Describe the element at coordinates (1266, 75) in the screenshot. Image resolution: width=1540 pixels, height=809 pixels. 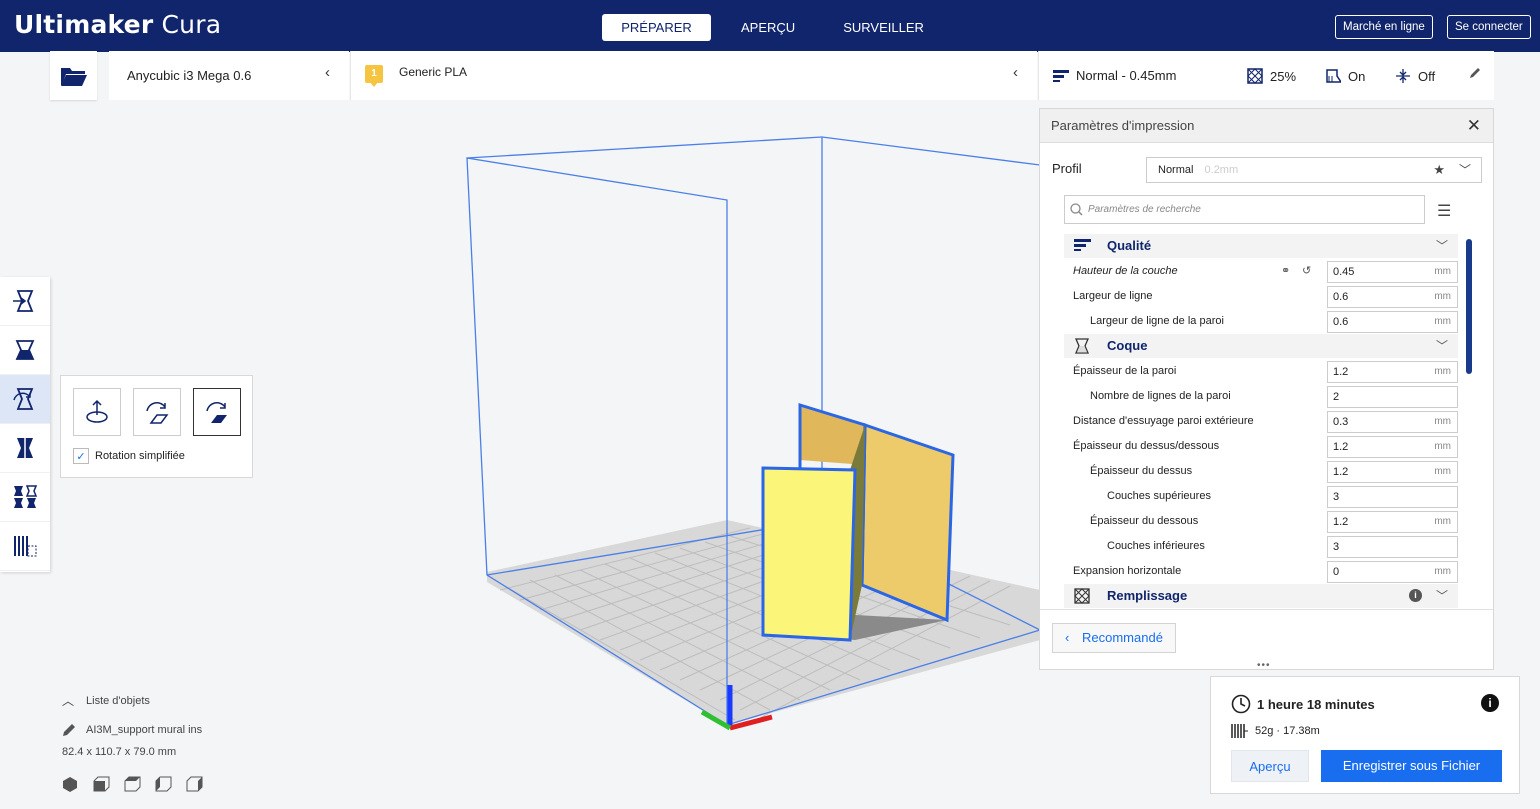
I see `print-setup-selector: Normal - 0.45mm 25% On Off` at that location.